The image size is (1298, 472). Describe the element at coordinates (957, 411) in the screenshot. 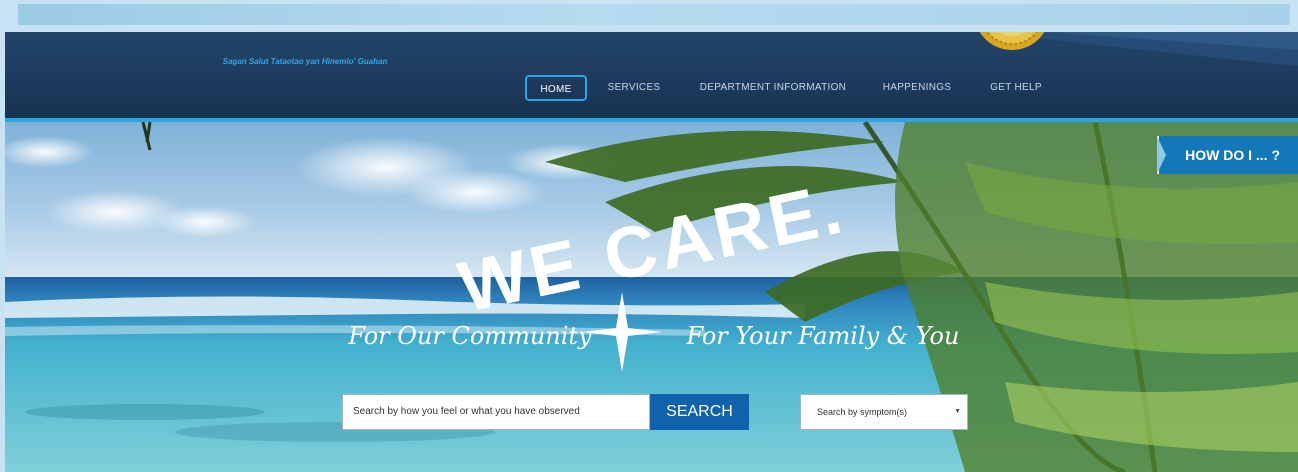

I see `chevron-down-icon: ▼` at that location.